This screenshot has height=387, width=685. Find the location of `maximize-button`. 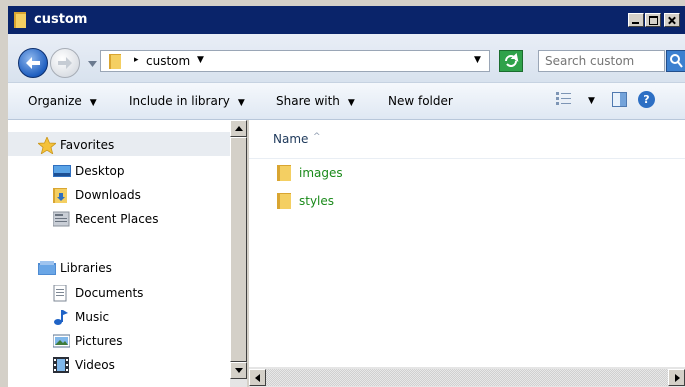

maximize-button is located at coordinates (653, 20).